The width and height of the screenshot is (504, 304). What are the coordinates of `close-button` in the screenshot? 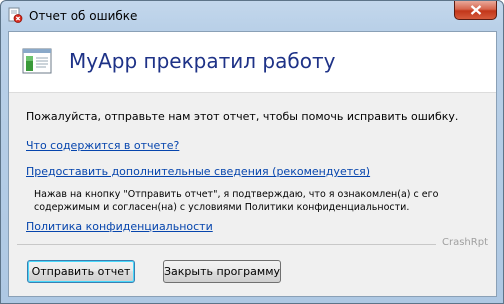 It's located at (475, 10).